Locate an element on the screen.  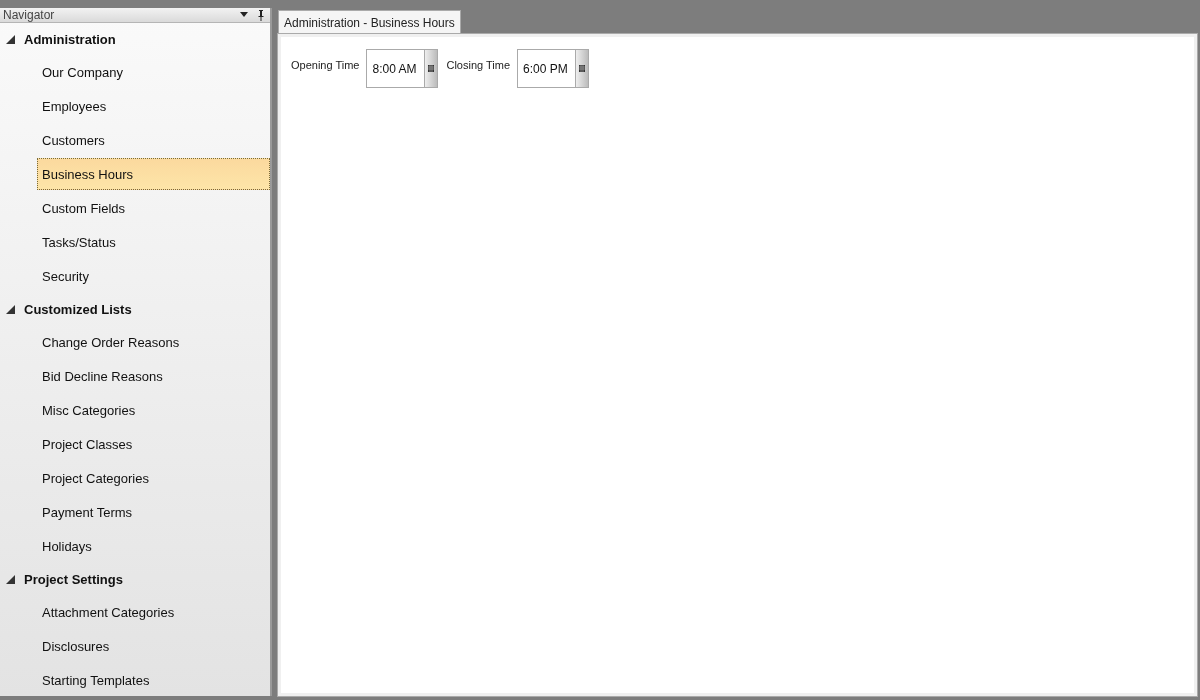
tree-group: Project Settings is located at coordinates (135, 579).